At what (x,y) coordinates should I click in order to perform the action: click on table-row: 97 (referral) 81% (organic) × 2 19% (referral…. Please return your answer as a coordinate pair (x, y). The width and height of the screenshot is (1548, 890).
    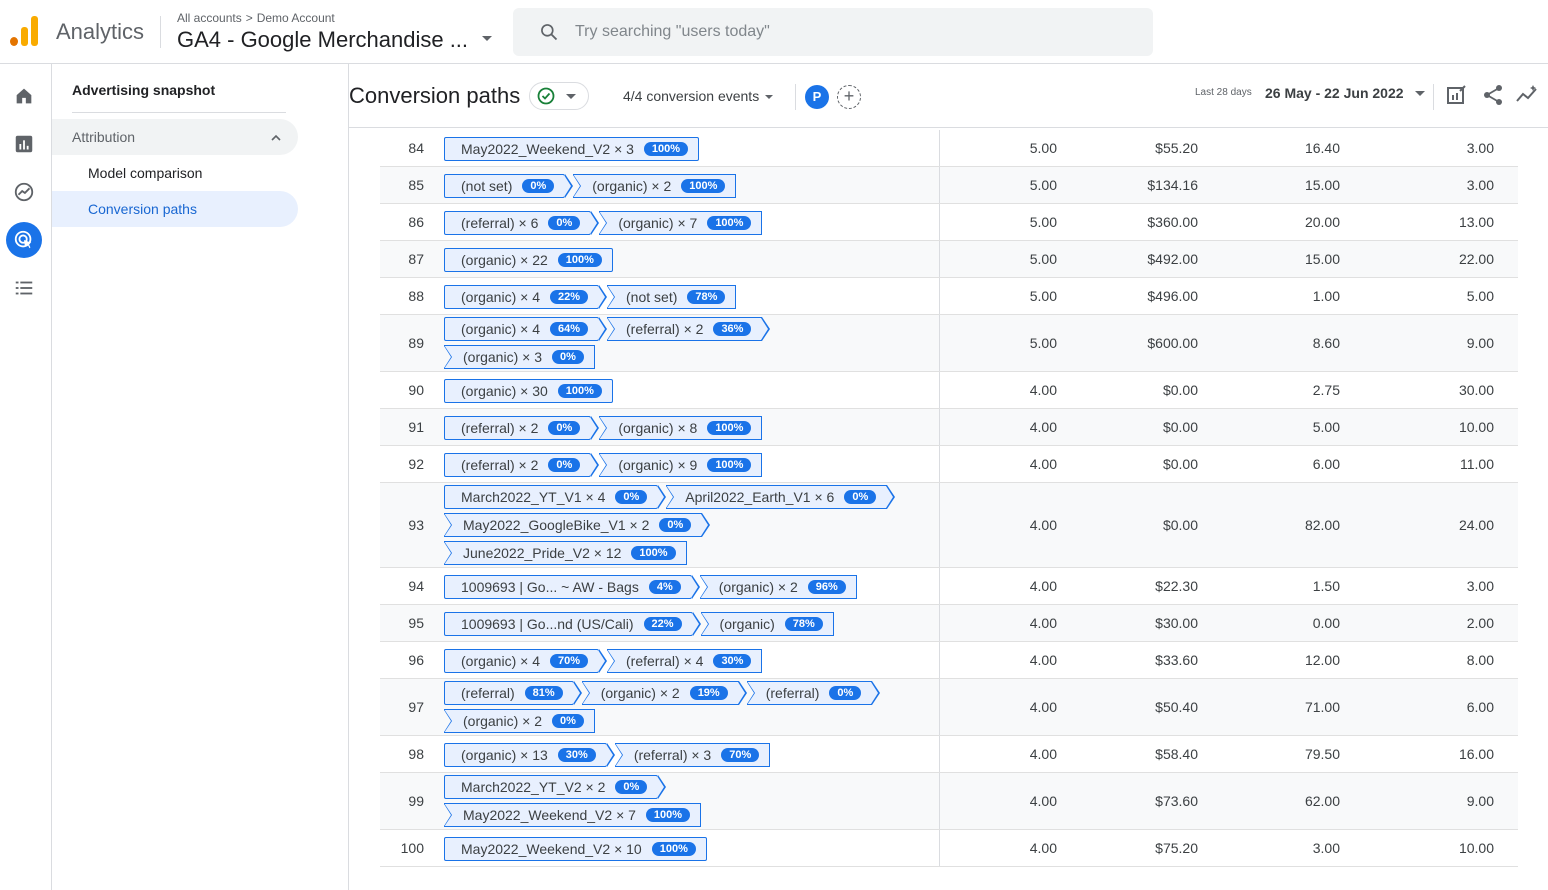
    Looking at the image, I should click on (949, 707).